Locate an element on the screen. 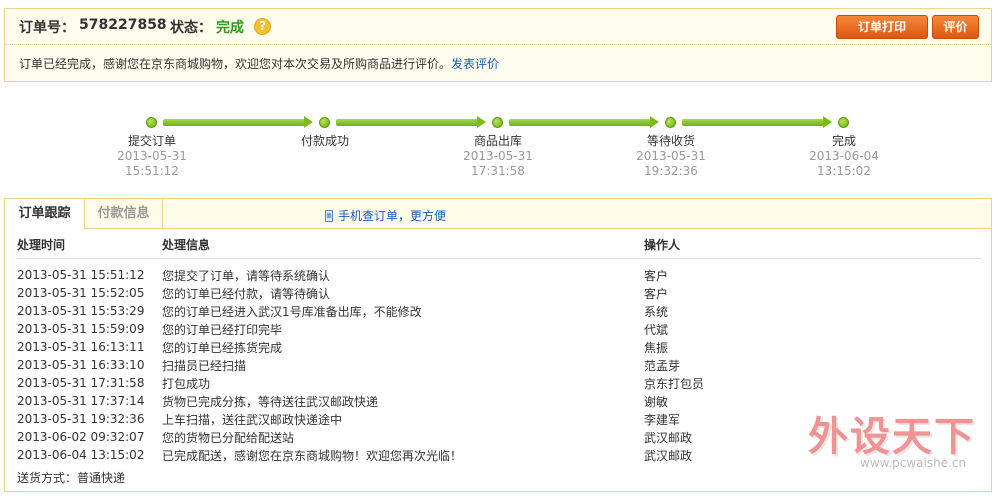  row-time: 2013-05-31 19:32:36 is located at coordinates (81, 419).